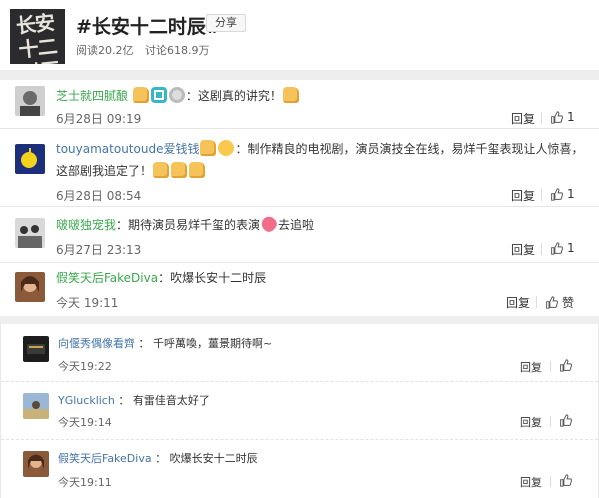  What do you see at coordinates (409, 149) in the screenshot?
I see `comment-body: ：制作精良的电视剧，演员演技全在线，易烊千玺表现让人惊喜，` at bounding box center [409, 149].